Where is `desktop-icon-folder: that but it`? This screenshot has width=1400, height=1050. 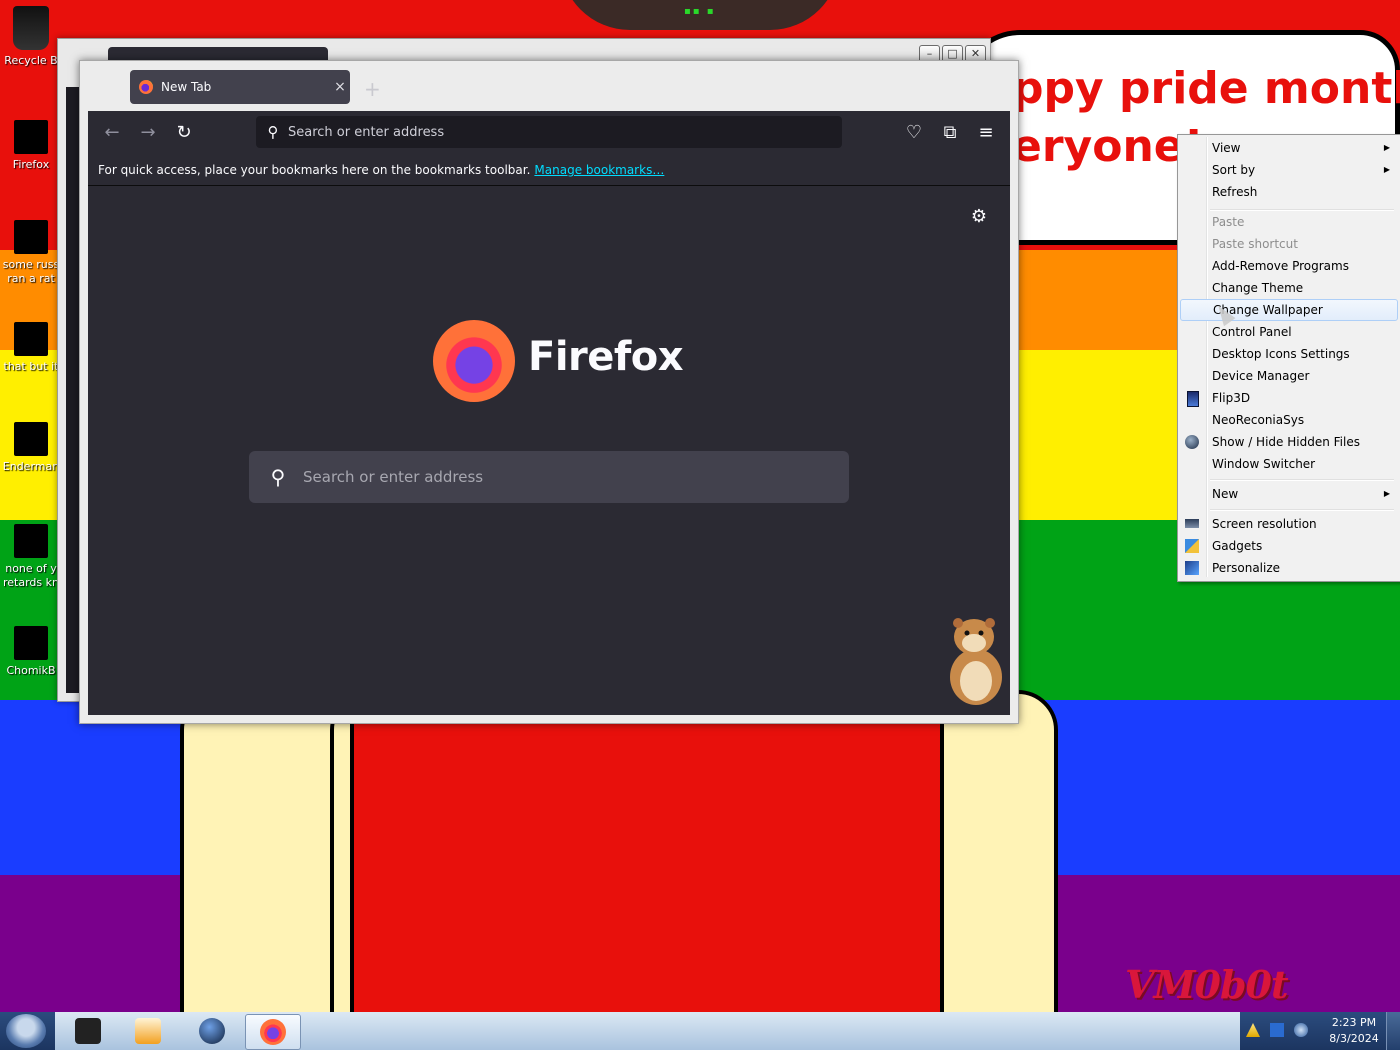
desktop-icon-folder: that but it is located at coordinates (31, 348).